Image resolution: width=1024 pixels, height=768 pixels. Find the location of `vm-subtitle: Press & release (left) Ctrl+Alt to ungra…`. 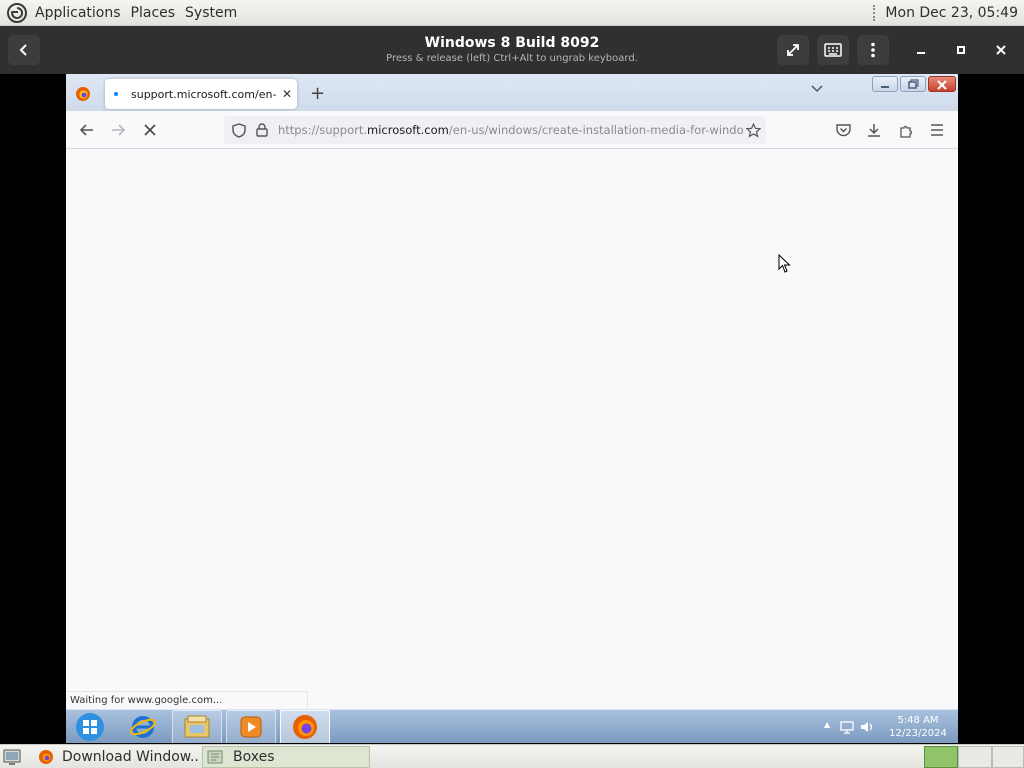

vm-subtitle: Press & release (left) Ctrl+Alt to ungra… is located at coordinates (512, 58).